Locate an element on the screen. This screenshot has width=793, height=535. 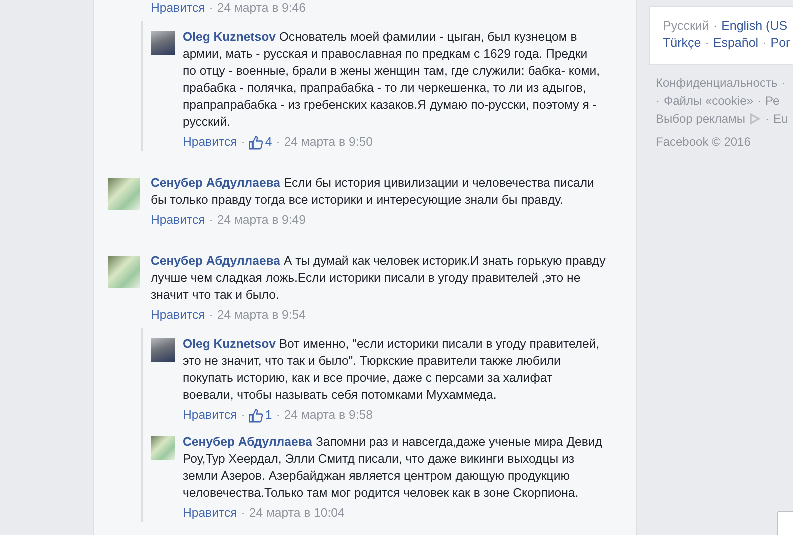
comment-text: Oleg Kuznetsov Вот именно, "если историки писали в угоду правителей, это не значит, что так и было". Тюркские правители также любили покупать историю, как и все прочие, даже с персами за халифат воевали, чтобы называть себя потомками Мухаммеда. is located at coordinates (392, 370).